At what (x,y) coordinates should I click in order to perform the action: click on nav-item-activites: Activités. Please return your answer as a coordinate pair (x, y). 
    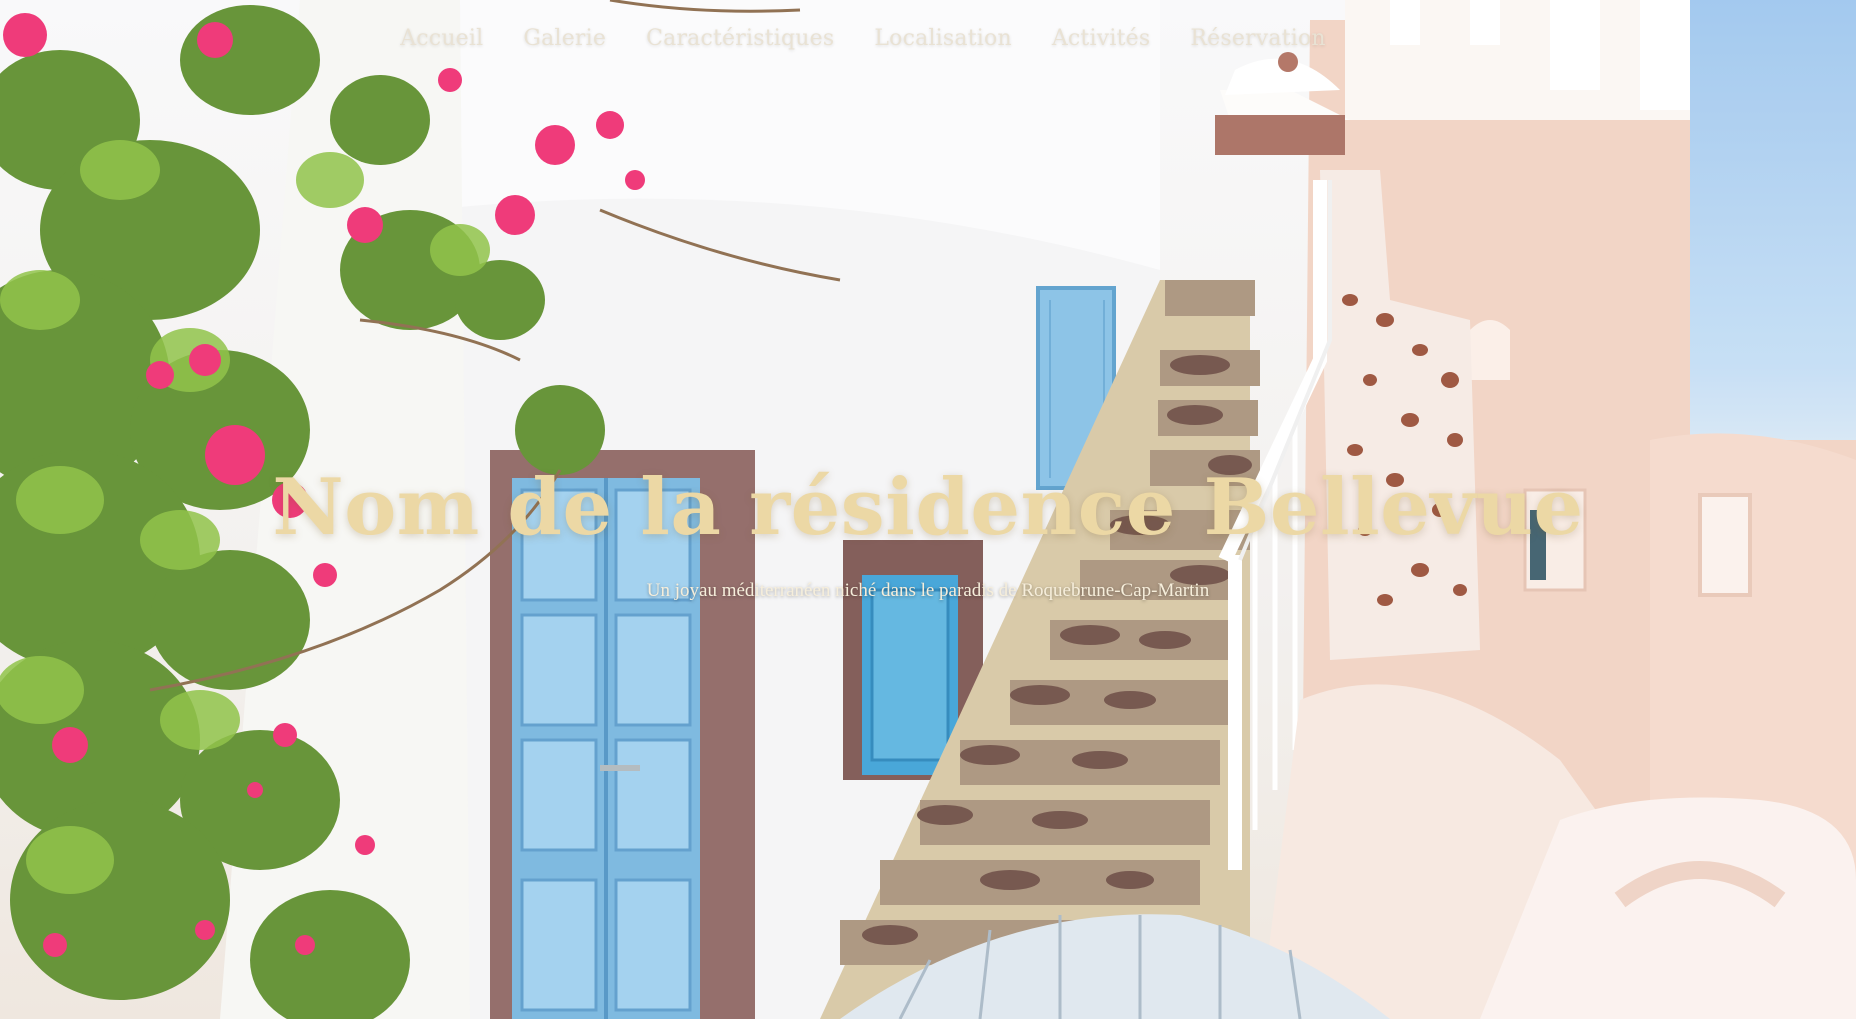
    Looking at the image, I should click on (1101, 38).